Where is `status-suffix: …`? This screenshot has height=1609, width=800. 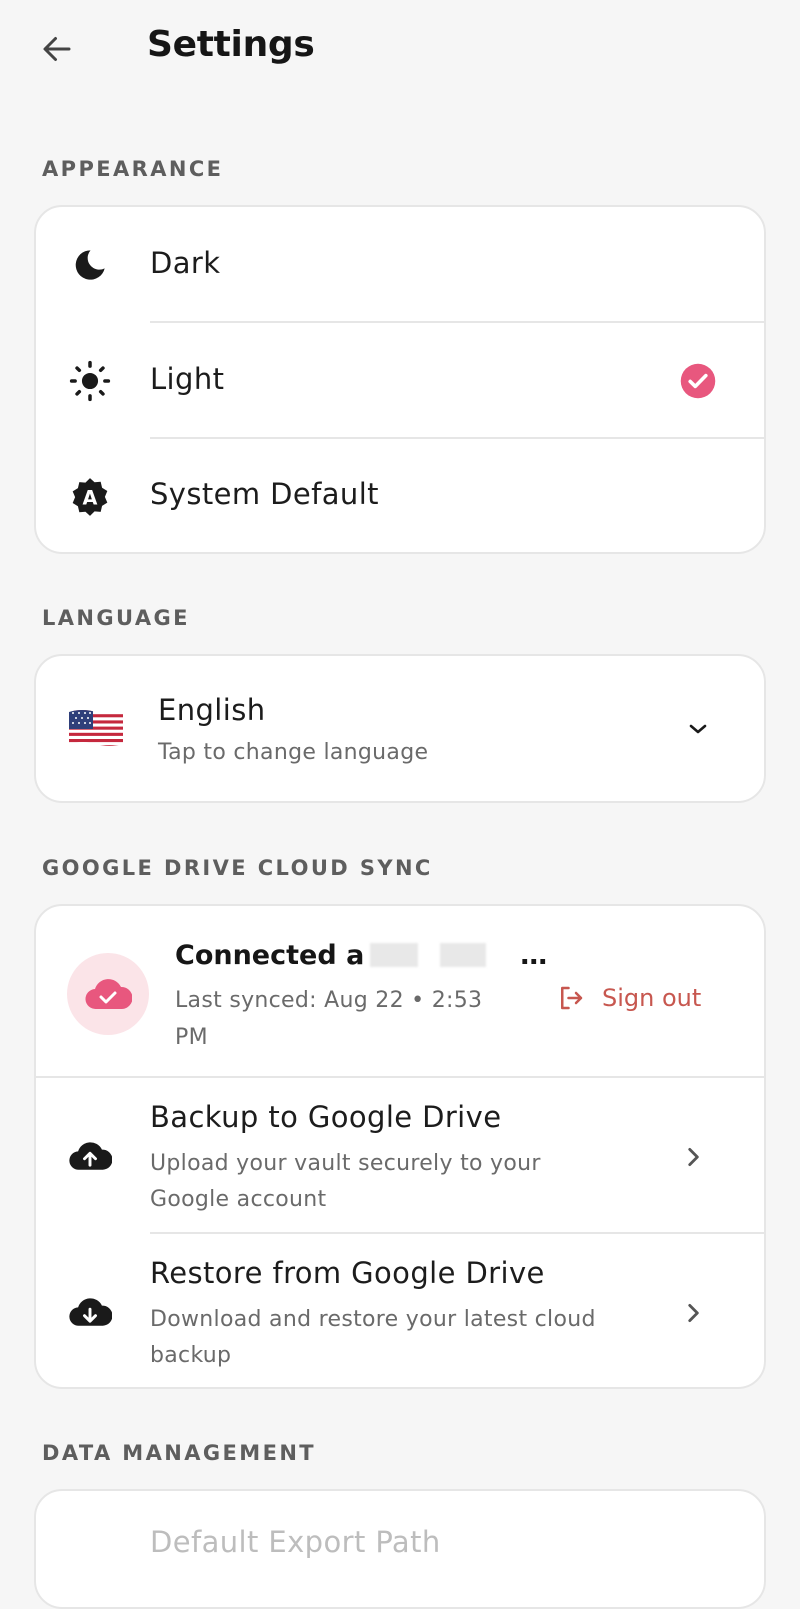 status-suffix: … is located at coordinates (534, 955).